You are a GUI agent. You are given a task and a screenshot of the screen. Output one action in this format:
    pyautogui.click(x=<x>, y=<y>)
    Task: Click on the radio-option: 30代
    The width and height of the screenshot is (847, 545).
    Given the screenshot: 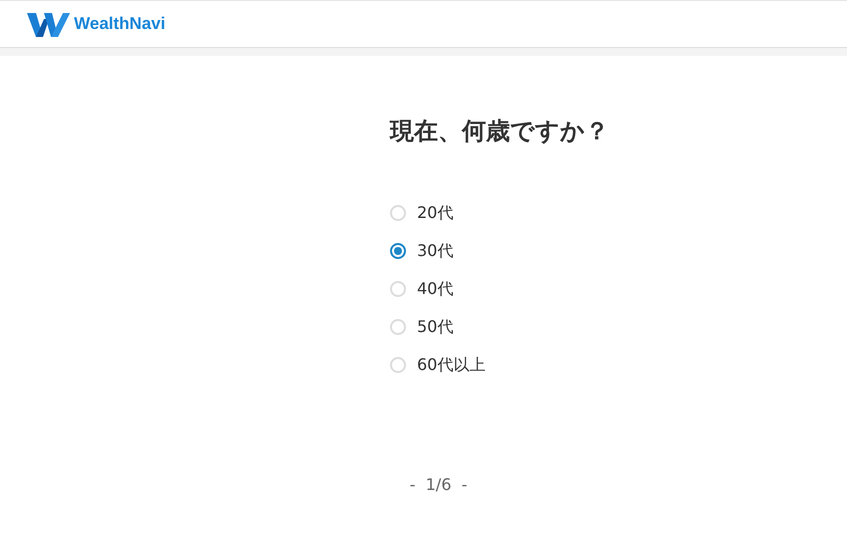 What is the action you would take?
    pyautogui.click(x=618, y=251)
    